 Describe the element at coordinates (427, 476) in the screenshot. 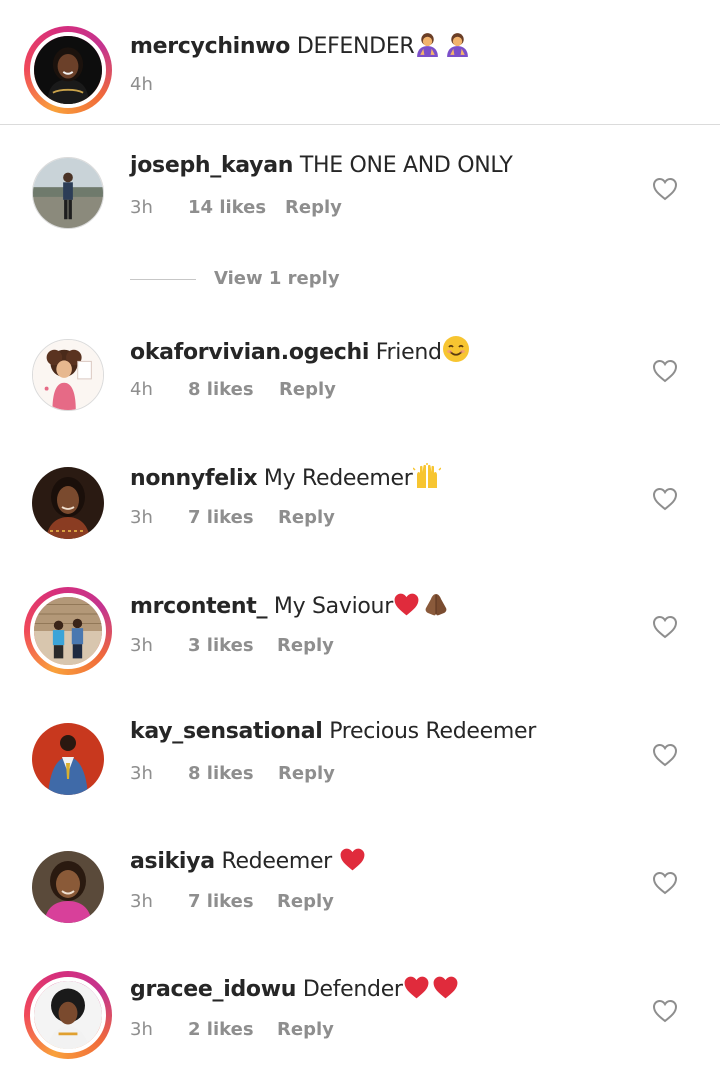

I see `raising-hands-icon` at that location.